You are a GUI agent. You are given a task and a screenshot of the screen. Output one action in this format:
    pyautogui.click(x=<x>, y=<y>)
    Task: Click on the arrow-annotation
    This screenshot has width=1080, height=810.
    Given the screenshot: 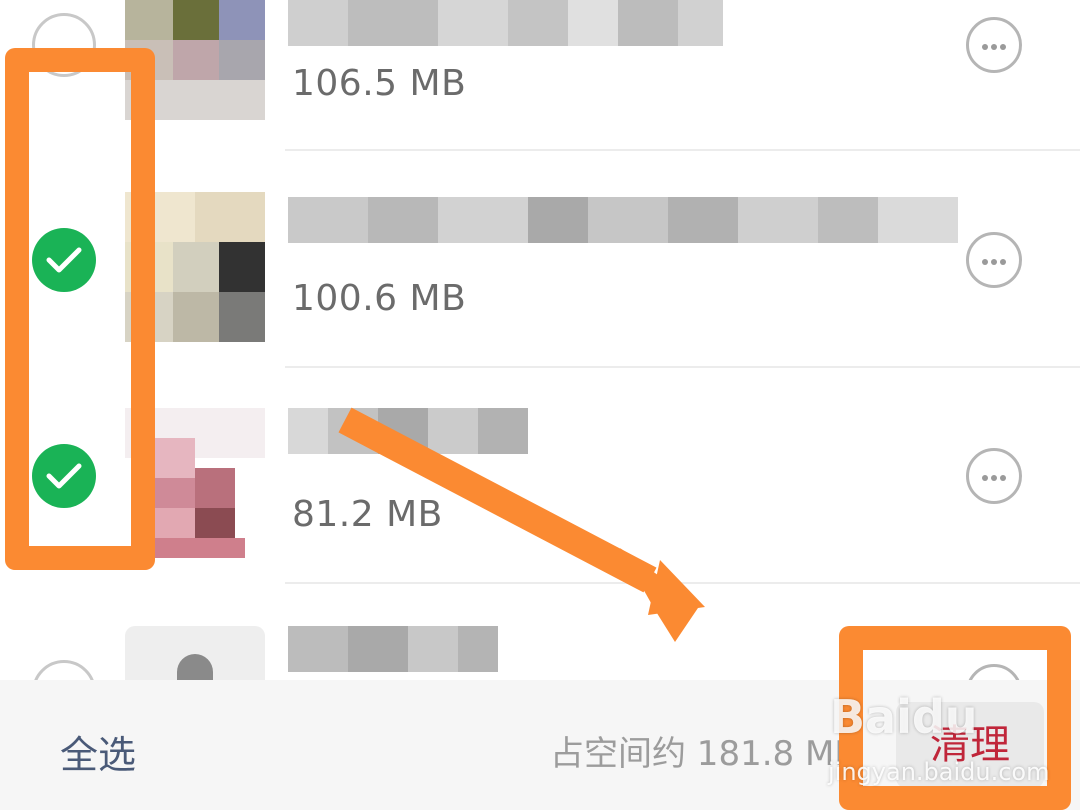 What is the action you would take?
    pyautogui.click(x=521, y=524)
    